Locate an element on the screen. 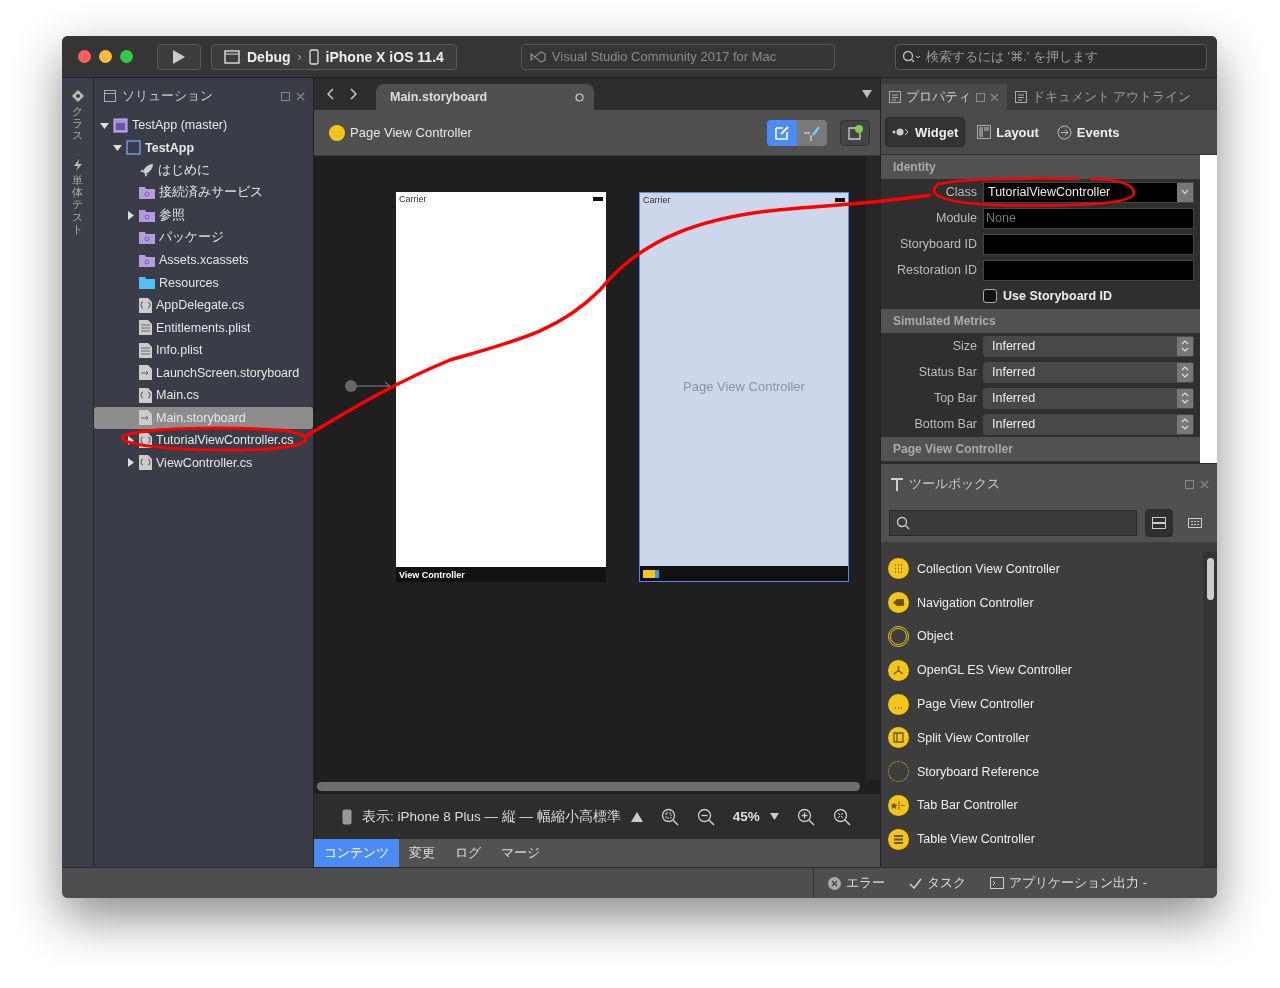 The image size is (1280, 988). inspector-mode-button: Events is located at coordinates (1088, 132).